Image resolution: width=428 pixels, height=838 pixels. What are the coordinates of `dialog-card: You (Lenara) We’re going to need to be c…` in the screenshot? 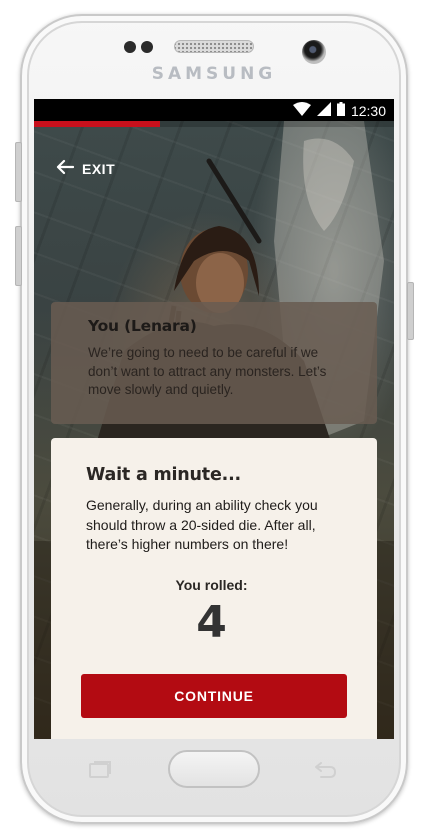 It's located at (214, 363).